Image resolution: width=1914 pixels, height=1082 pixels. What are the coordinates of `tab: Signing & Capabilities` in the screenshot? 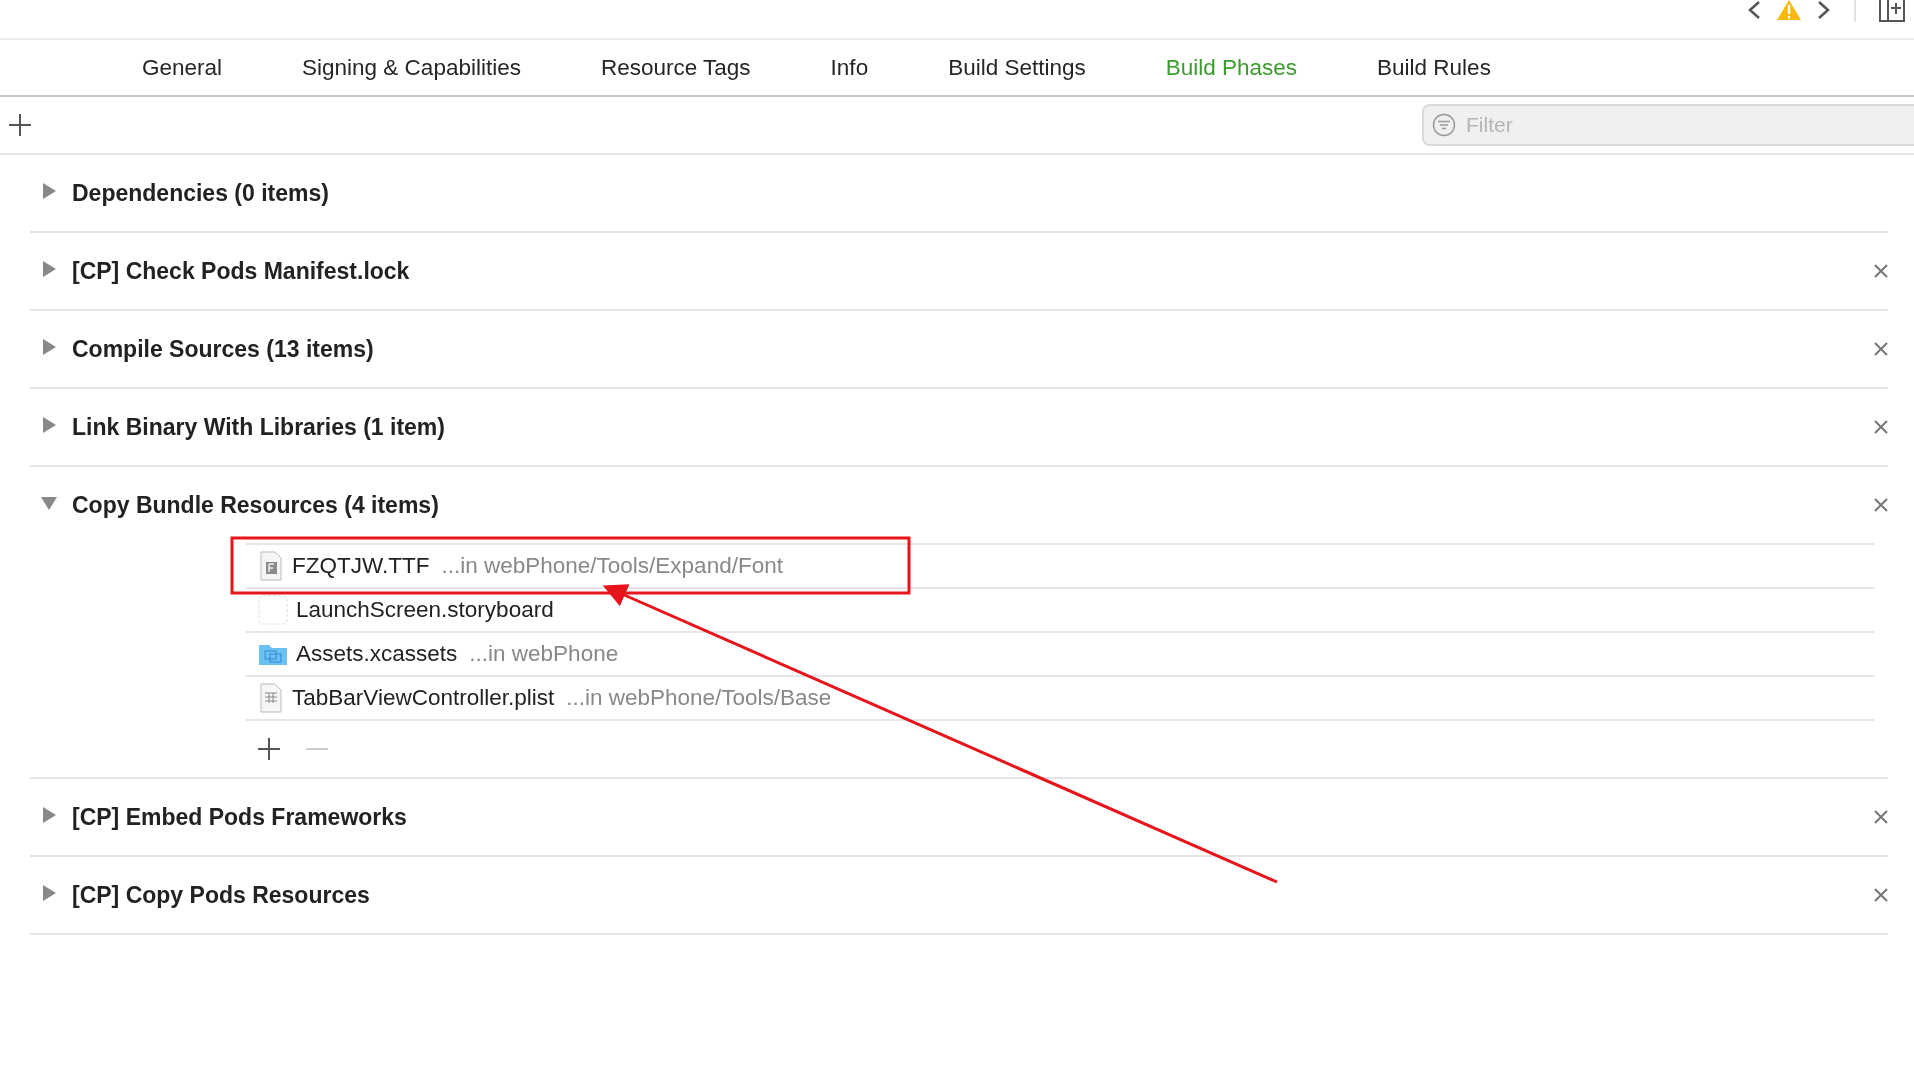 It's located at (411, 67).